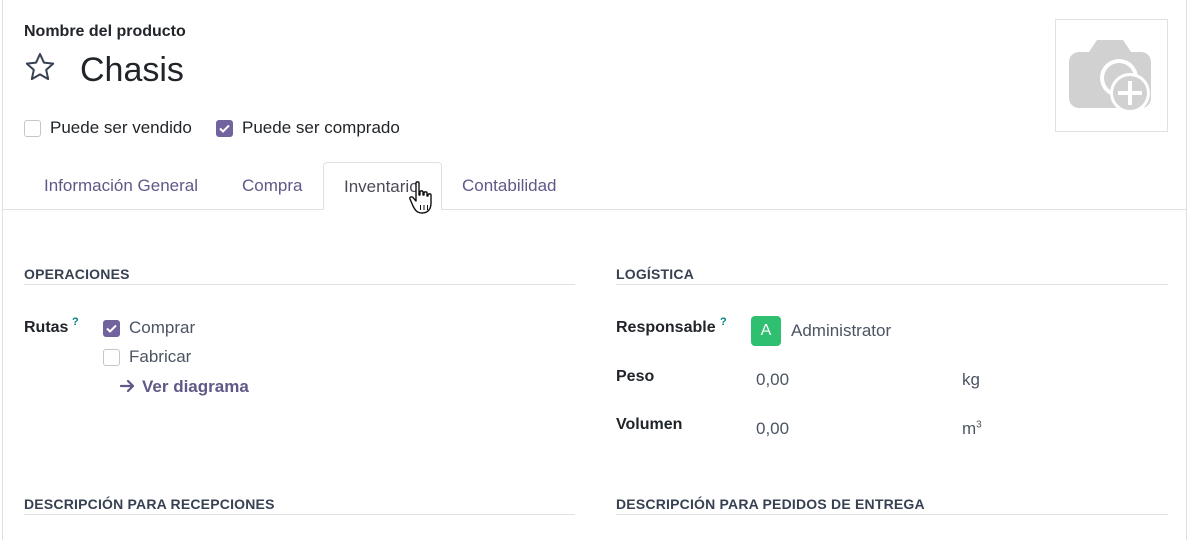 The image size is (1189, 540). Describe the element at coordinates (272, 186) in the screenshot. I see `tab-compra: Compra` at that location.